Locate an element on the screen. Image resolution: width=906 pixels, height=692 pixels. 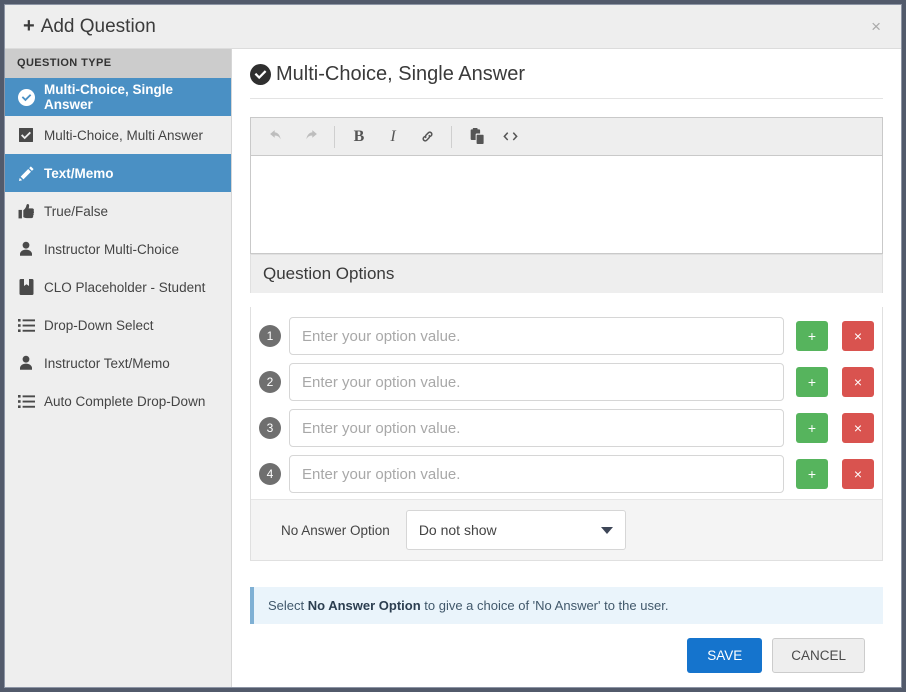
sidebar-item-clo-placeholder-student: CLO Placeholder - Student is located at coordinates (118, 287).